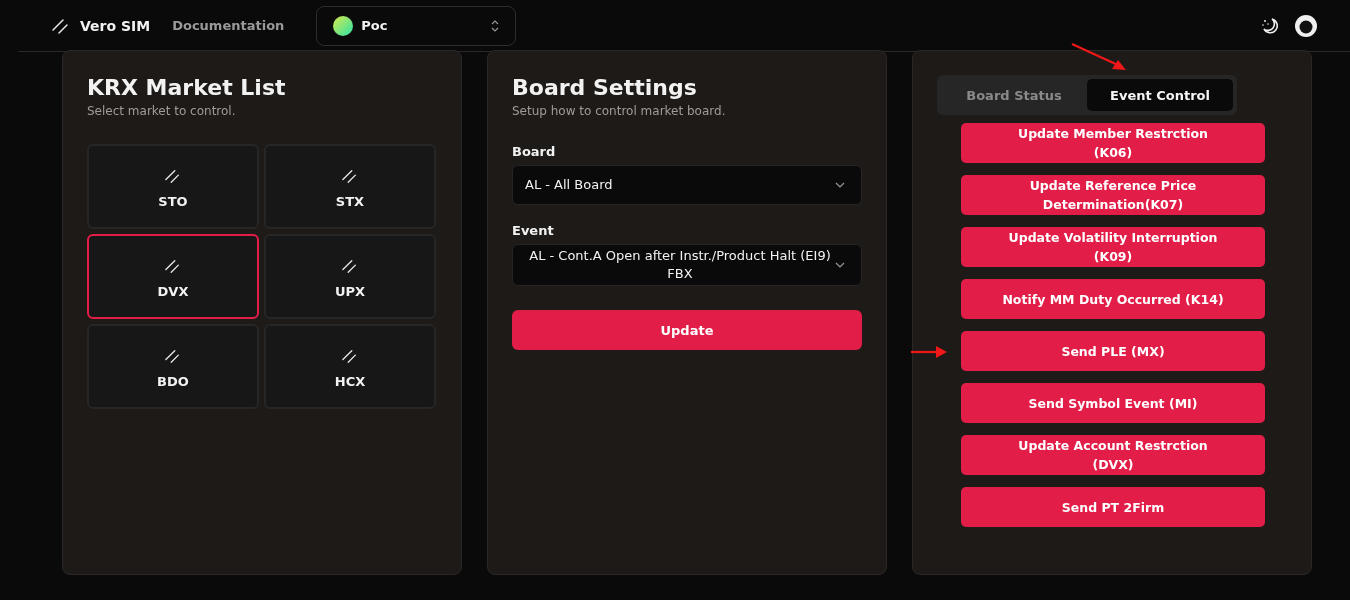 The width and height of the screenshot is (1350, 600). I want to click on action-button: Update Account Restrction (DVX), so click(1113, 455).